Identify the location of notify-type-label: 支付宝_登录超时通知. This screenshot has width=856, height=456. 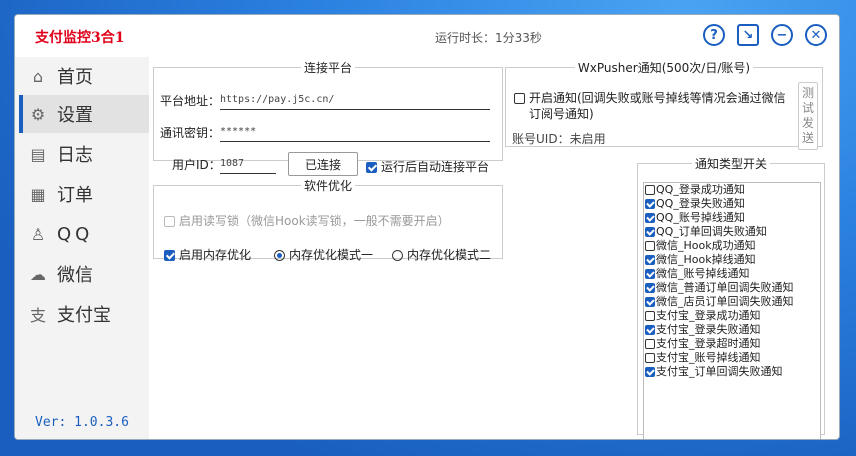
(708, 343).